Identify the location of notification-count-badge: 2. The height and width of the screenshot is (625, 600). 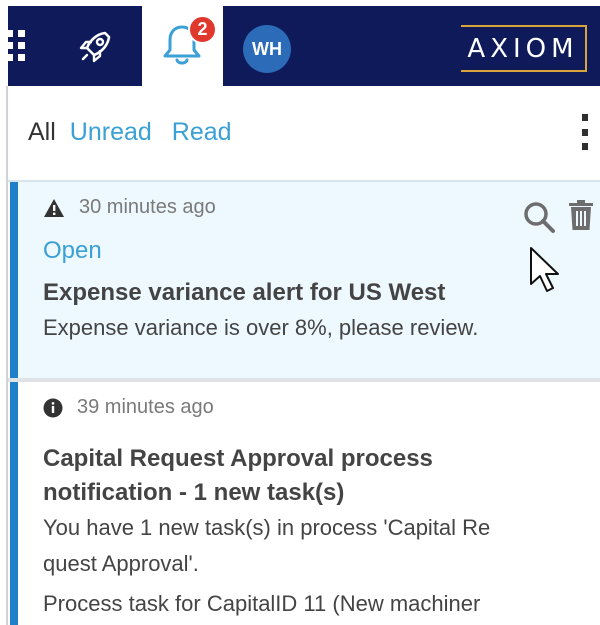
(202, 29).